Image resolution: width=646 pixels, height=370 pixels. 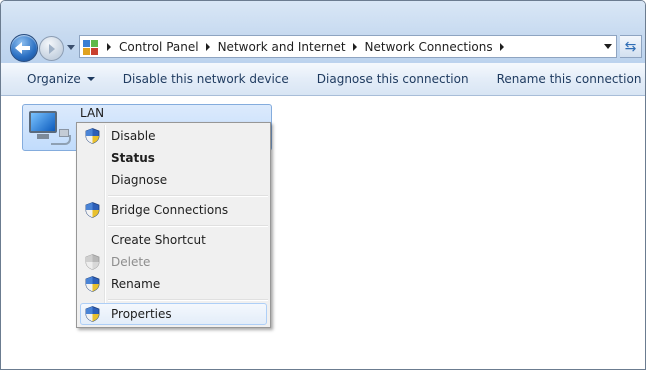 What do you see at coordinates (170, 210) in the screenshot?
I see `menu-item-label: Bridge Connections` at bounding box center [170, 210].